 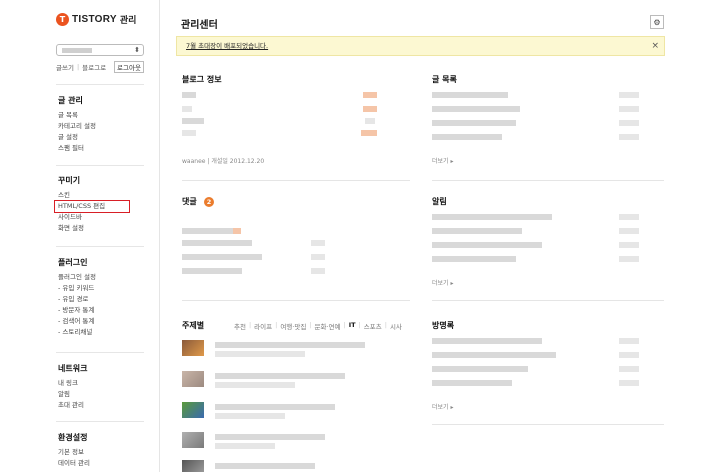 What do you see at coordinates (293, 326) in the screenshot?
I see `tab-travel: 여행·맛집` at bounding box center [293, 326].